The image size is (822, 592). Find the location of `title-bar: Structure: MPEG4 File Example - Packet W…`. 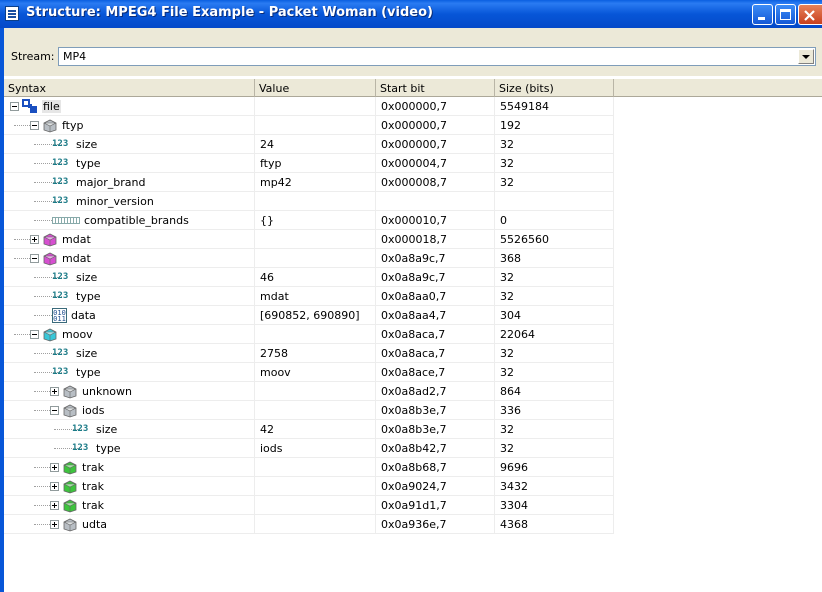

title-bar: Structure: MPEG4 File Example - Packet W… is located at coordinates (411, 14).